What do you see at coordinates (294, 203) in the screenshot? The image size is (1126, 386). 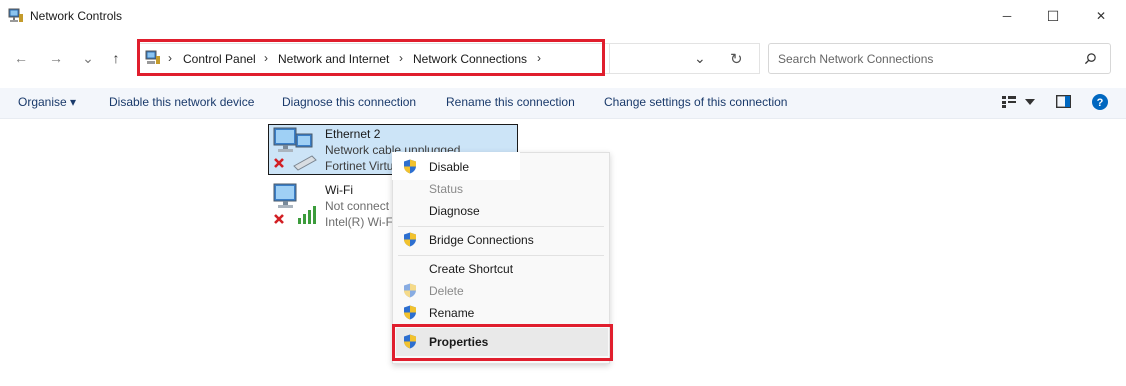 I see `wifi-adapter-icon` at bounding box center [294, 203].